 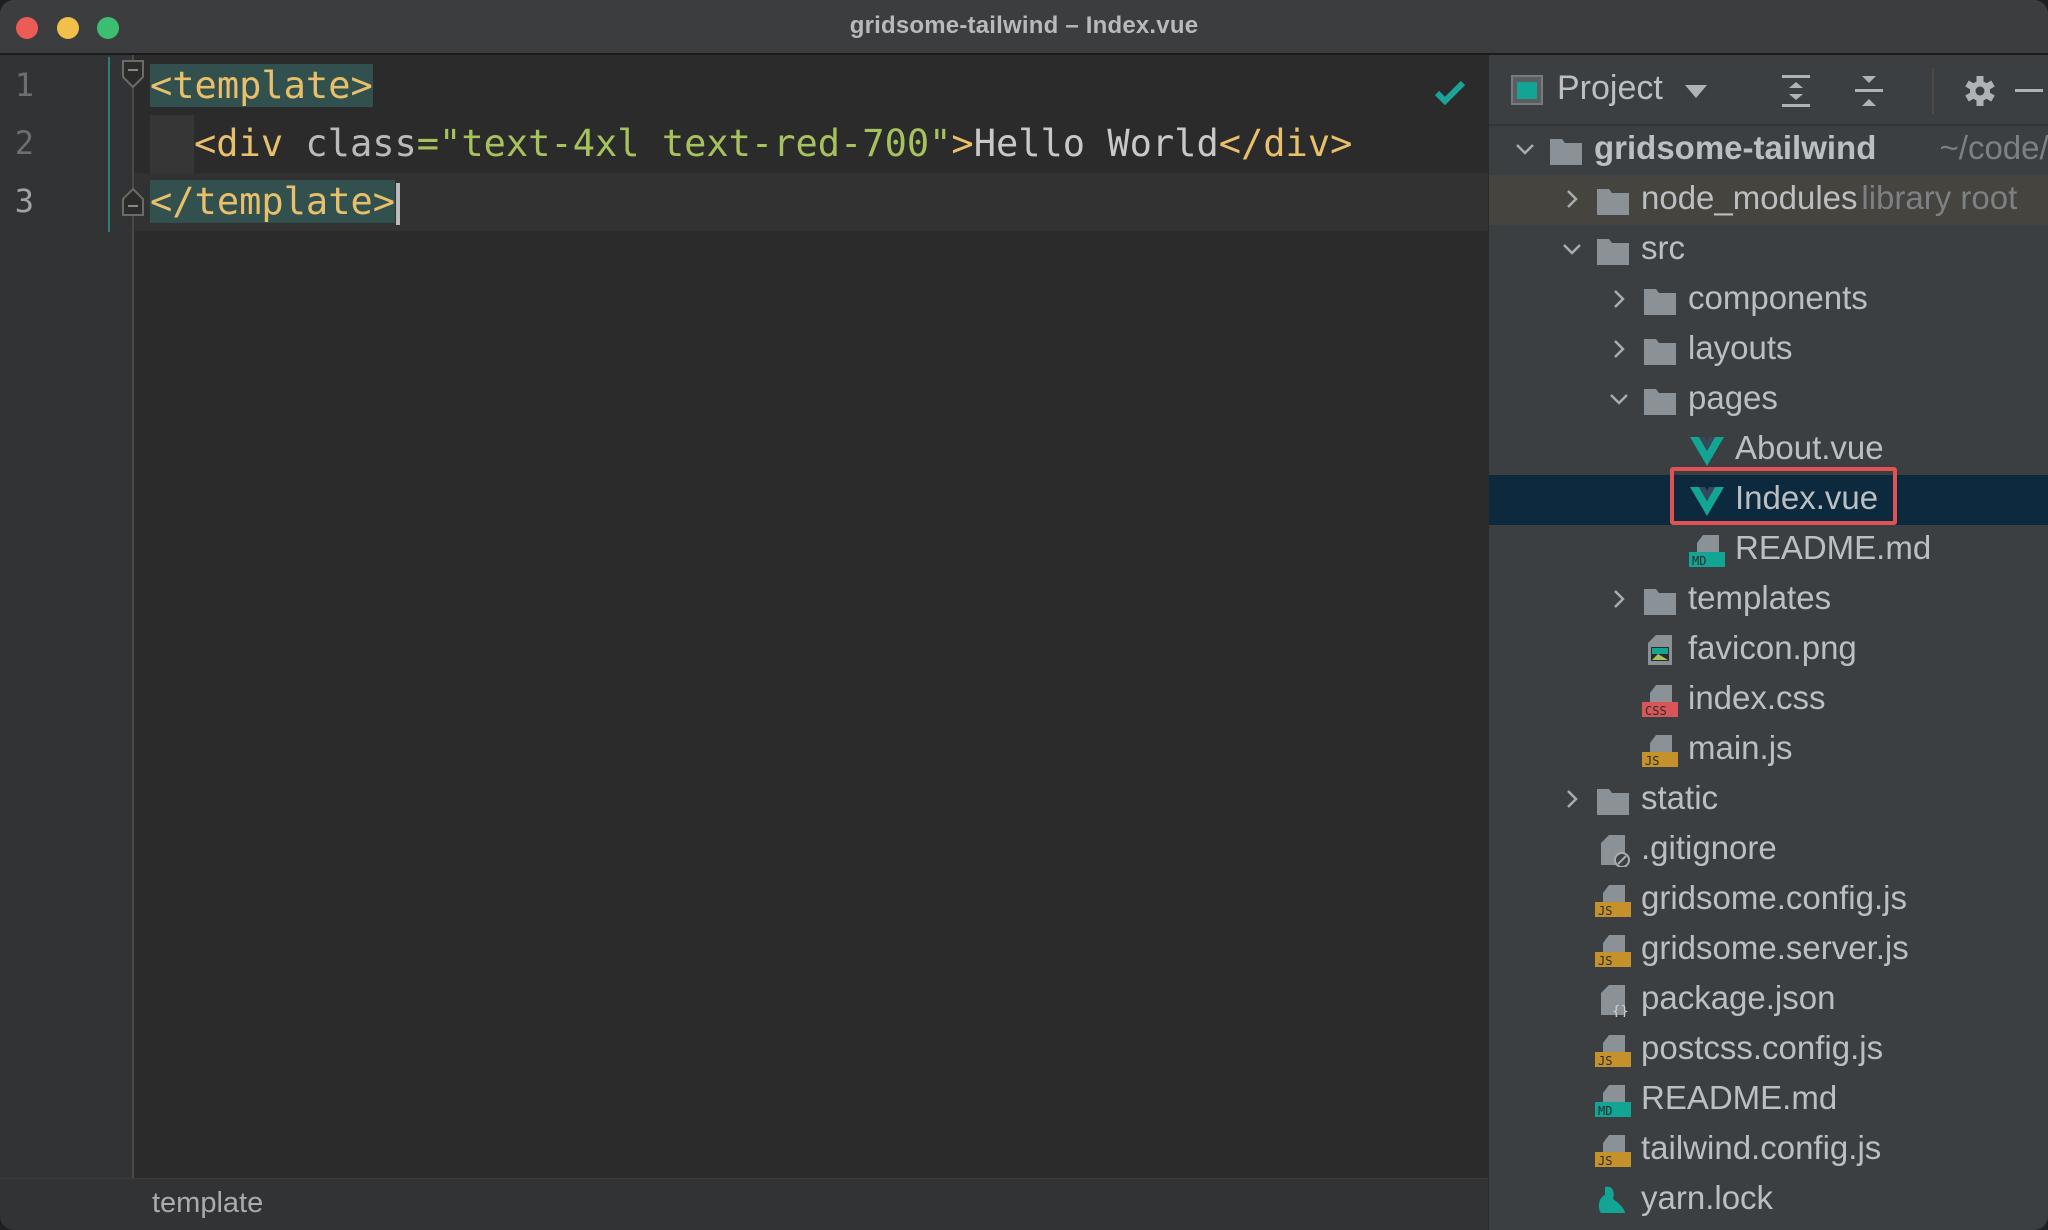 What do you see at coordinates (133, 74) in the screenshot?
I see `fold-collapse-icon` at bounding box center [133, 74].